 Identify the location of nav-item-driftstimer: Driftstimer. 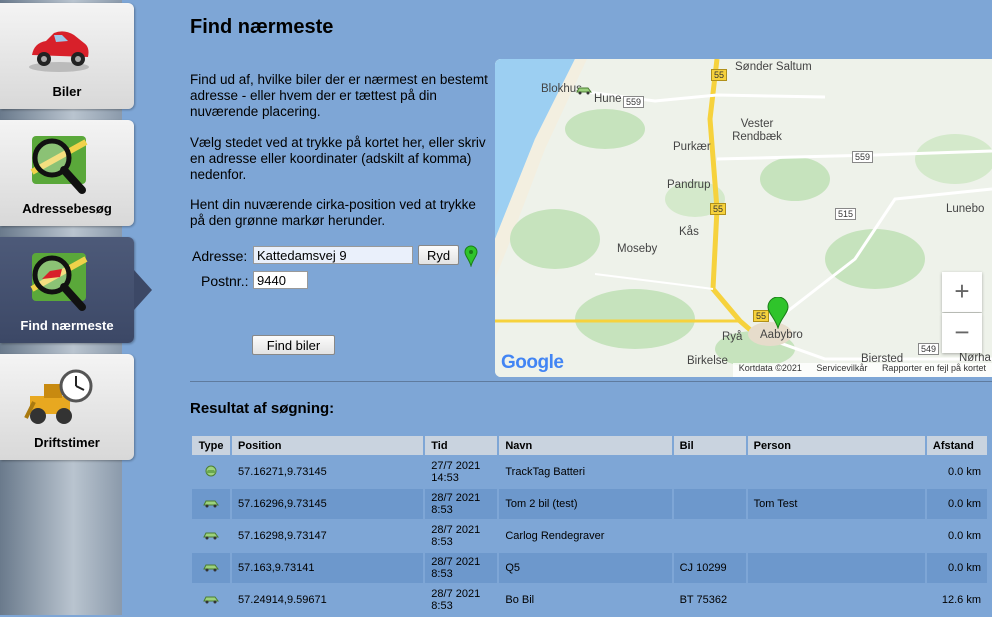
(67, 407).